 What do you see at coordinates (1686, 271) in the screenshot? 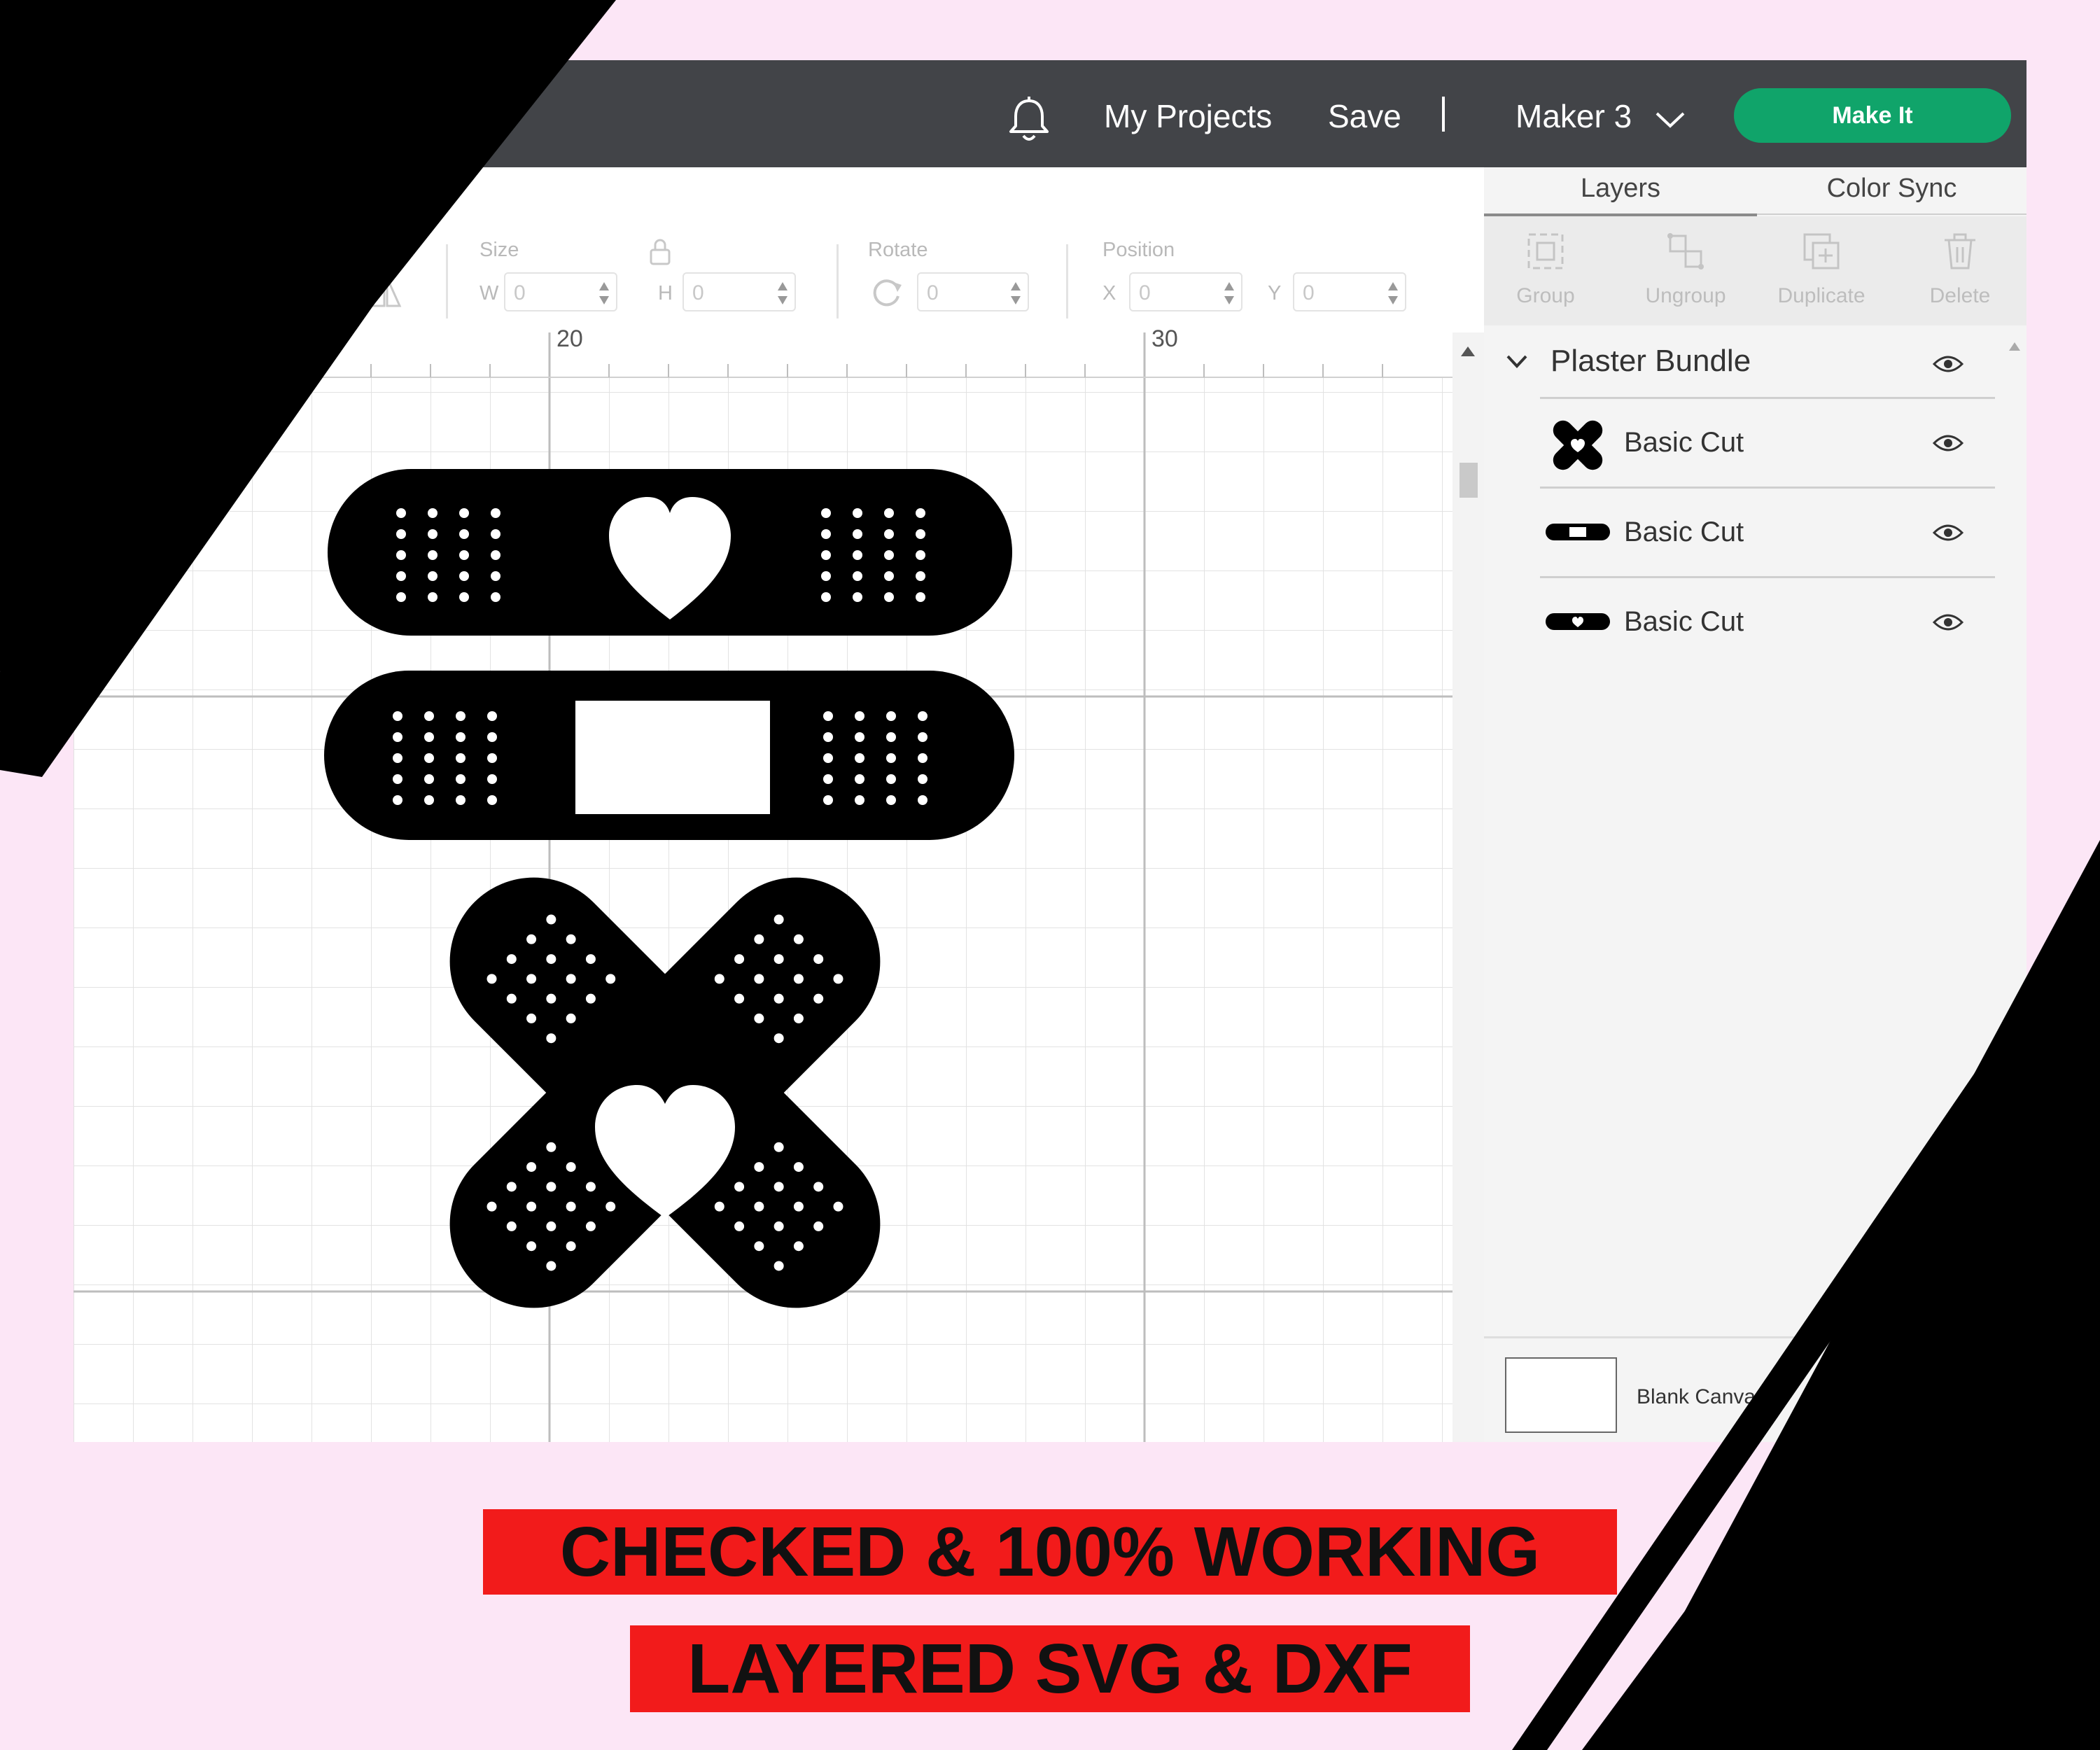
I see `ungroup-button: Ungroup` at bounding box center [1686, 271].